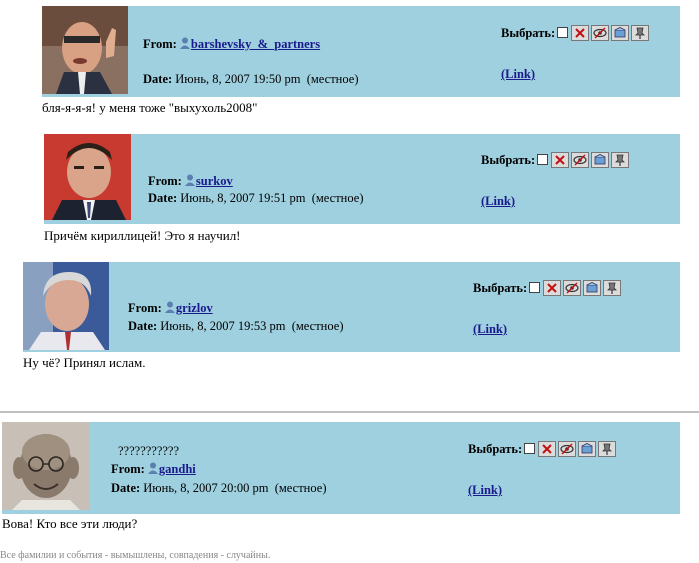  I want to click on divider, so click(349, 412).